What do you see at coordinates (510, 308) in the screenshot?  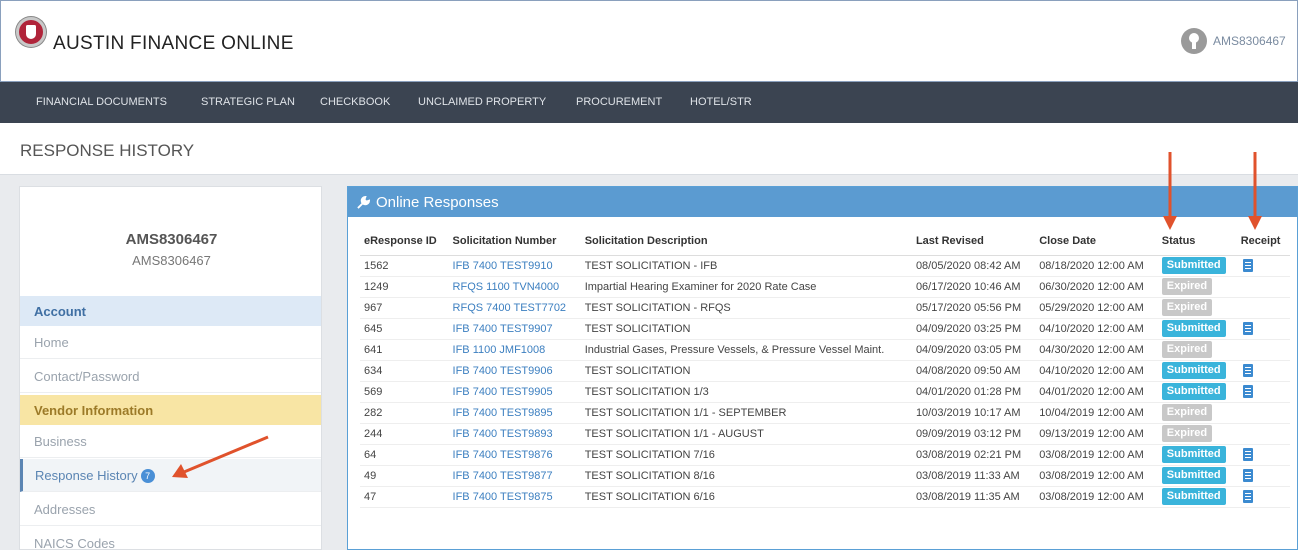 I see `solicitation-link: RFQS 7400 TEST7702` at bounding box center [510, 308].